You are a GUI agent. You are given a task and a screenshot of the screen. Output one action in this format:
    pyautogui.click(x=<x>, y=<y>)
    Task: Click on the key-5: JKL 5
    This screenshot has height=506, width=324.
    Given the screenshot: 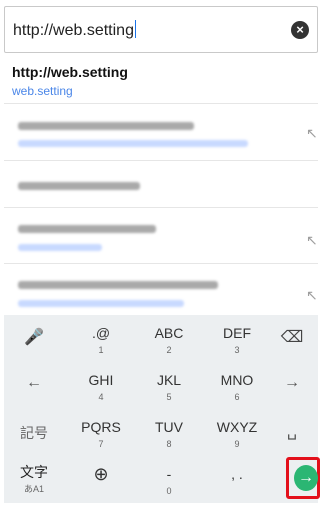 What is the action you would take?
    pyautogui.click(x=169, y=385)
    